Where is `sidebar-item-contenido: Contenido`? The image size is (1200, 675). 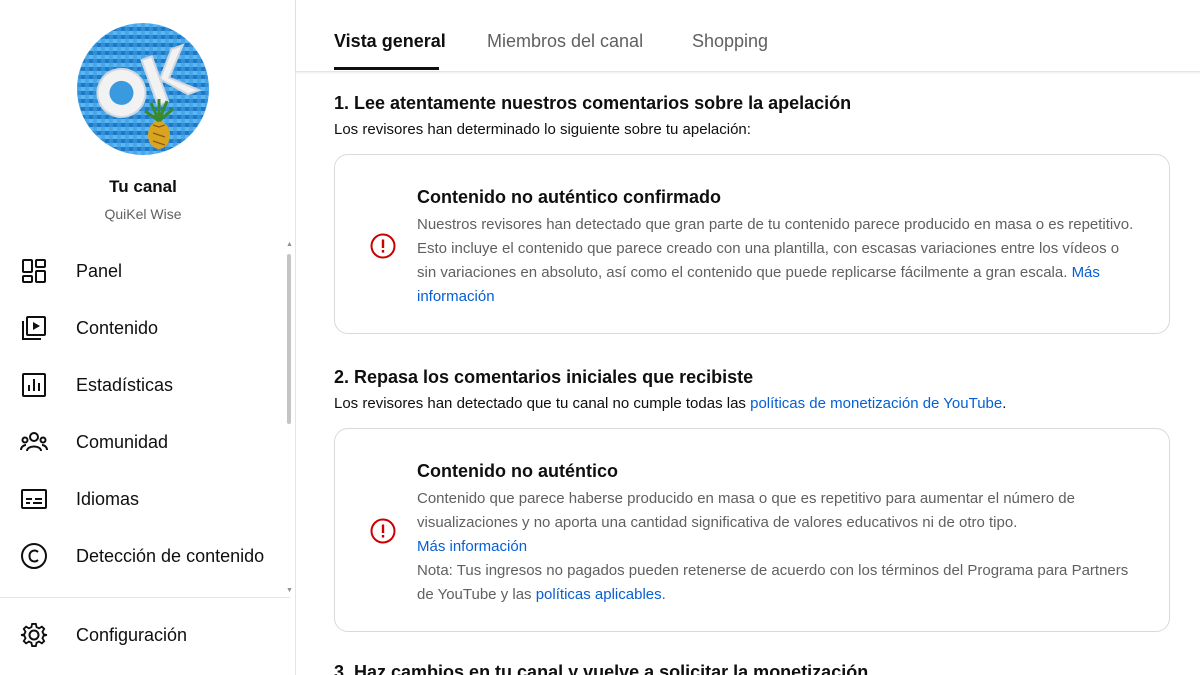
sidebar-item-contenido: Contenido is located at coordinates (143, 328).